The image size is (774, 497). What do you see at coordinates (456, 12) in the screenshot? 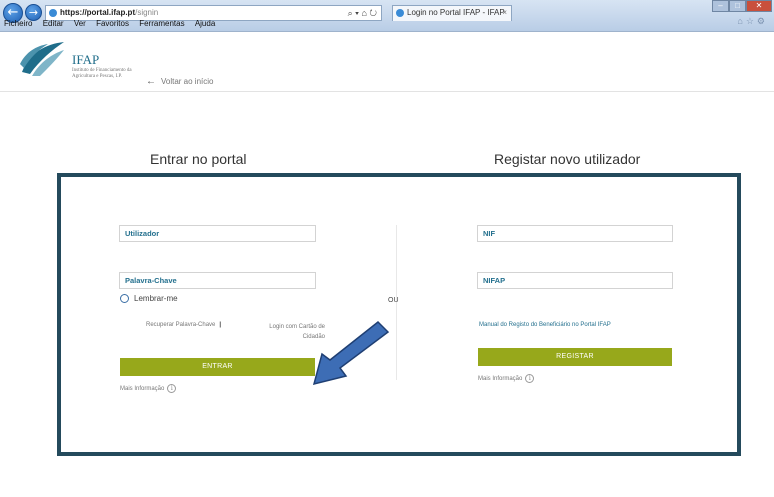
I see `tab-title: Login no Portal IFAP - IFAP` at bounding box center [456, 12].